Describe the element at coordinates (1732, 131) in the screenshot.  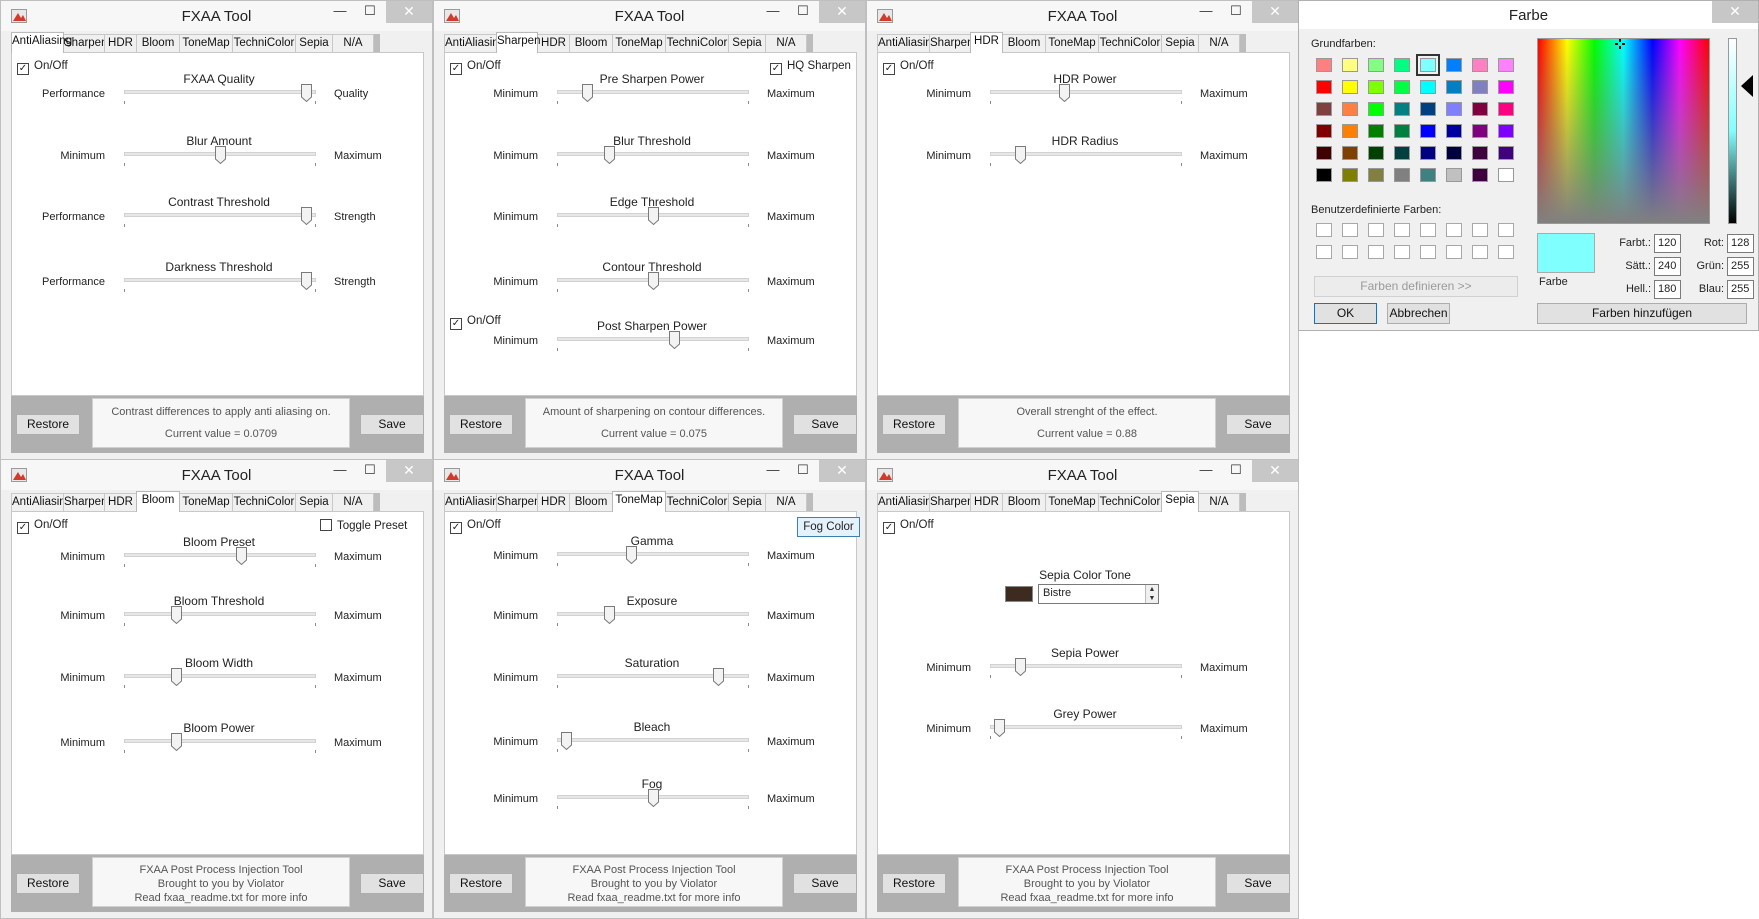
I see `luminance-bar` at that location.